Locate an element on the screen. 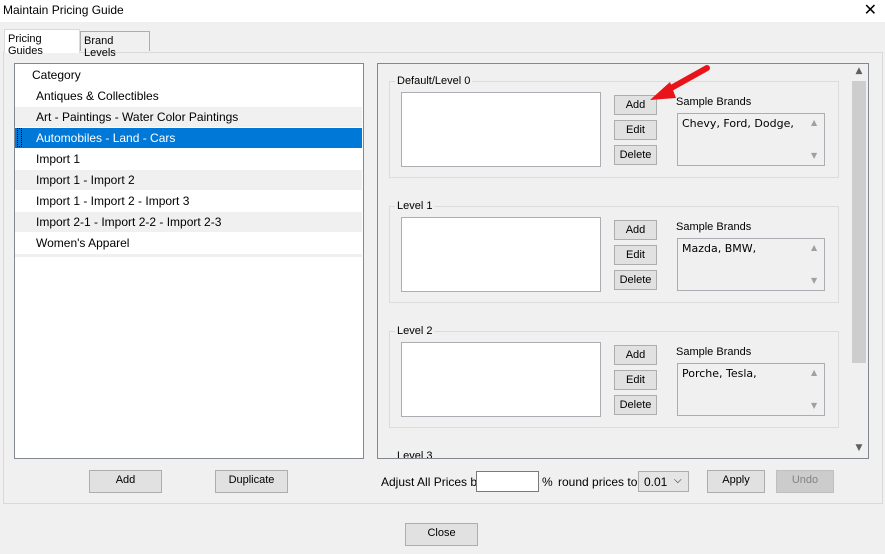 This screenshot has height=554, width=885. list-item: Antiques & Collectibles is located at coordinates (188, 96).